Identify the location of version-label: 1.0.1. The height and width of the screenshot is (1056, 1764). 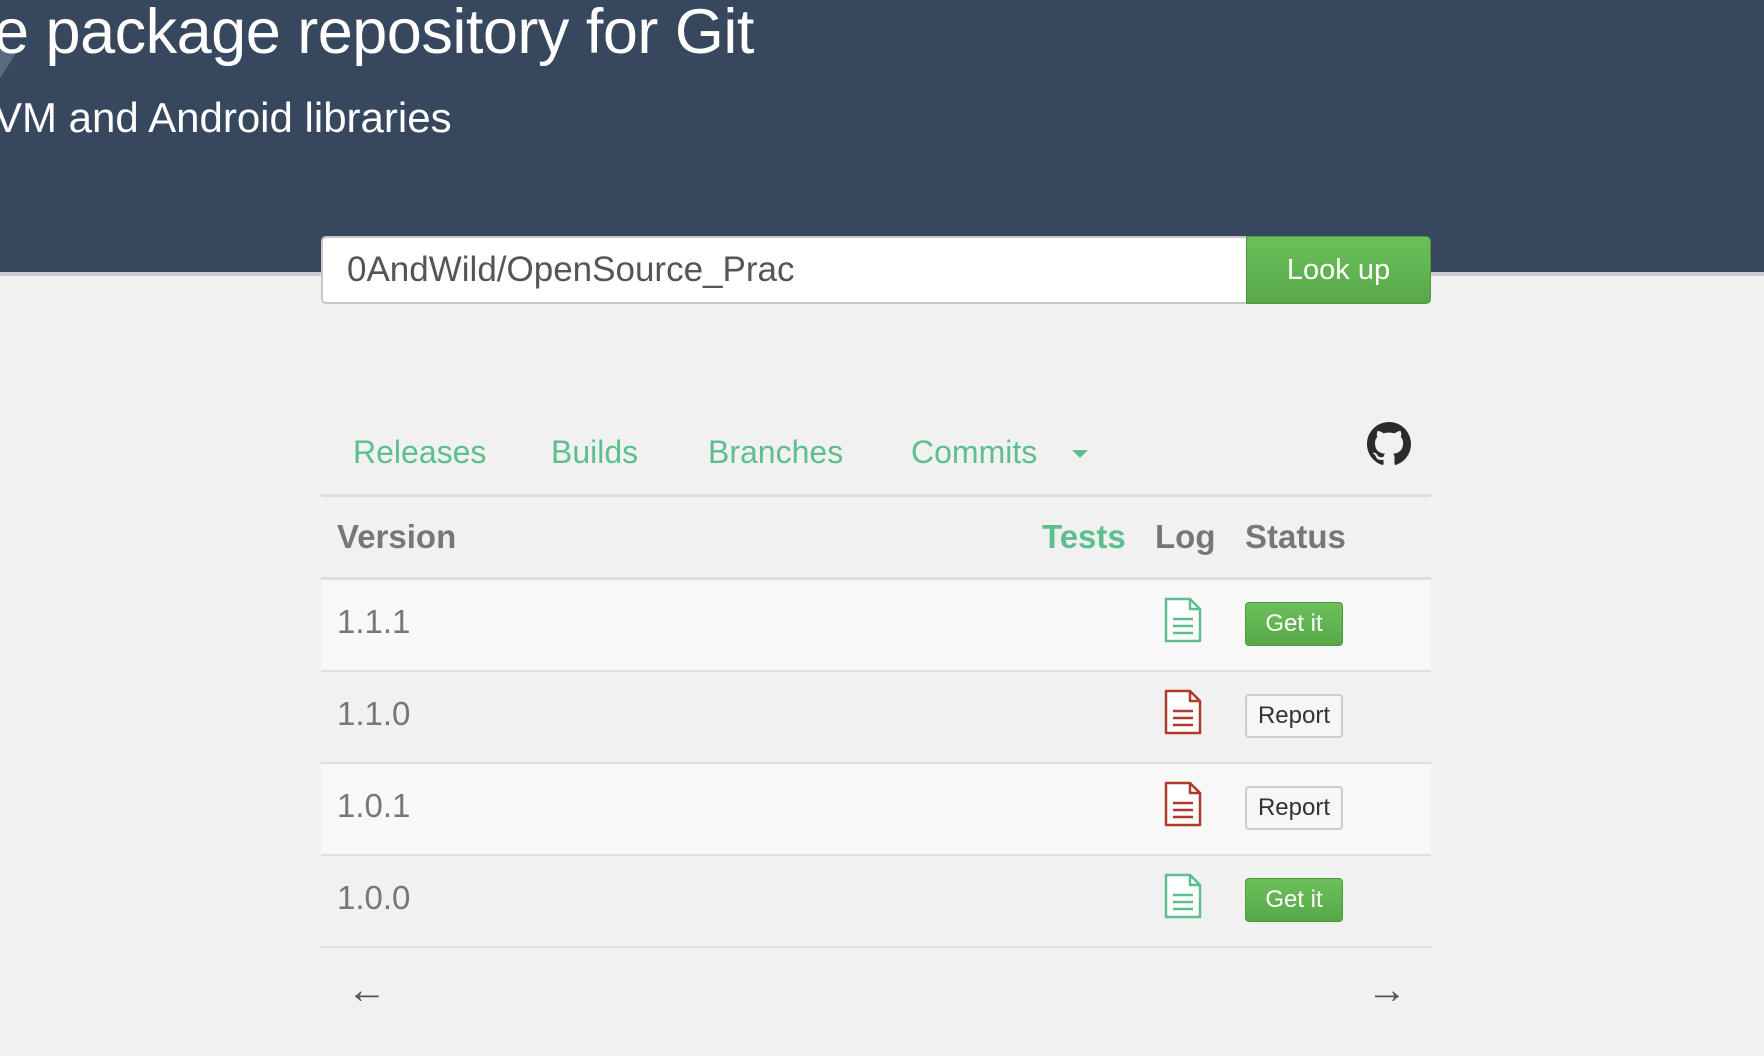
(374, 805).